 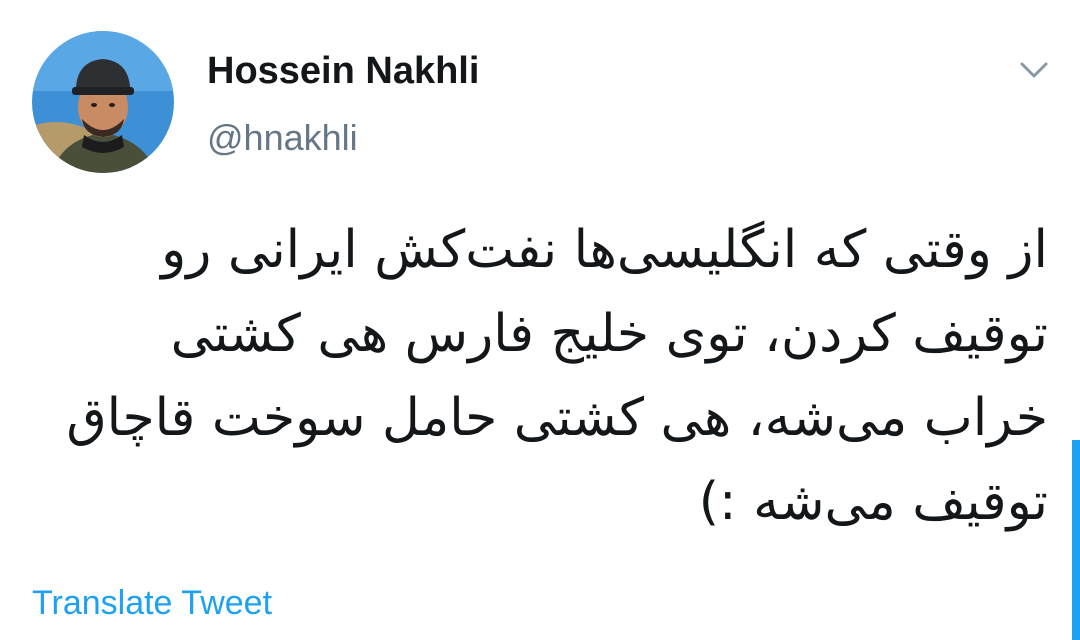 I want to click on chevron-down-icon, so click(x=1034, y=70).